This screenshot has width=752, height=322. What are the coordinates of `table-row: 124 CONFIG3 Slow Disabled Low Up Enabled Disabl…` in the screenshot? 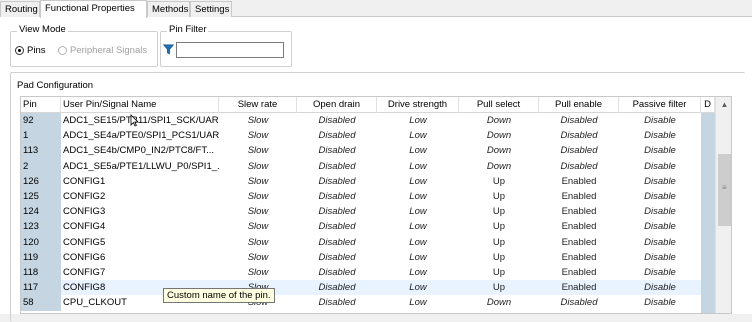 It's located at (376, 212).